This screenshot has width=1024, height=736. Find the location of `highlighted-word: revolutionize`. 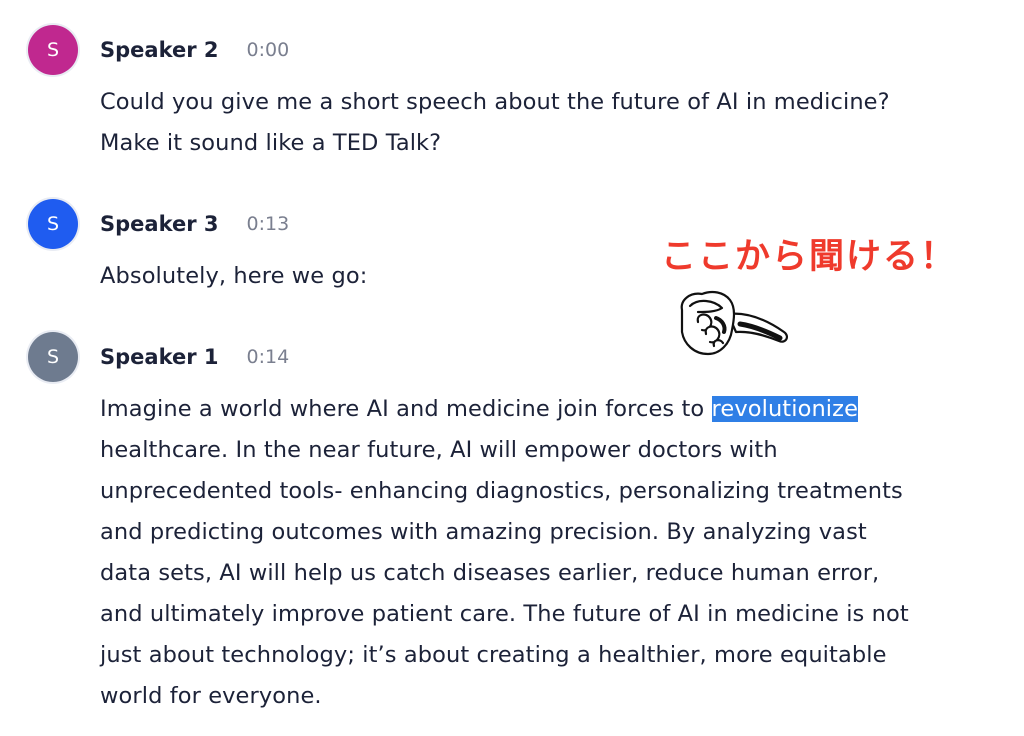

highlighted-word: revolutionize is located at coordinates (785, 409).